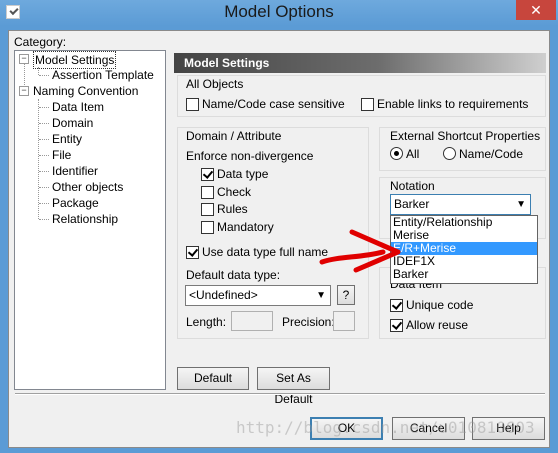 The image size is (558, 453). I want to click on arrow-head, so click(375, 251).